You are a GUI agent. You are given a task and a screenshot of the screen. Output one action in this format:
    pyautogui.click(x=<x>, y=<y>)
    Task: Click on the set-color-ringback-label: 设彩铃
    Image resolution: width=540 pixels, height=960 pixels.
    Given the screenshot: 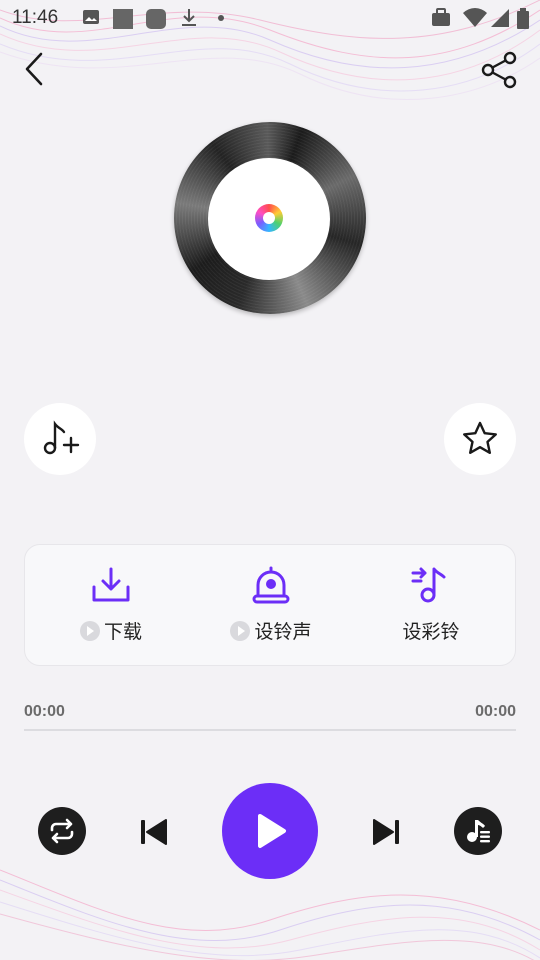 What is the action you would take?
    pyautogui.click(x=431, y=632)
    